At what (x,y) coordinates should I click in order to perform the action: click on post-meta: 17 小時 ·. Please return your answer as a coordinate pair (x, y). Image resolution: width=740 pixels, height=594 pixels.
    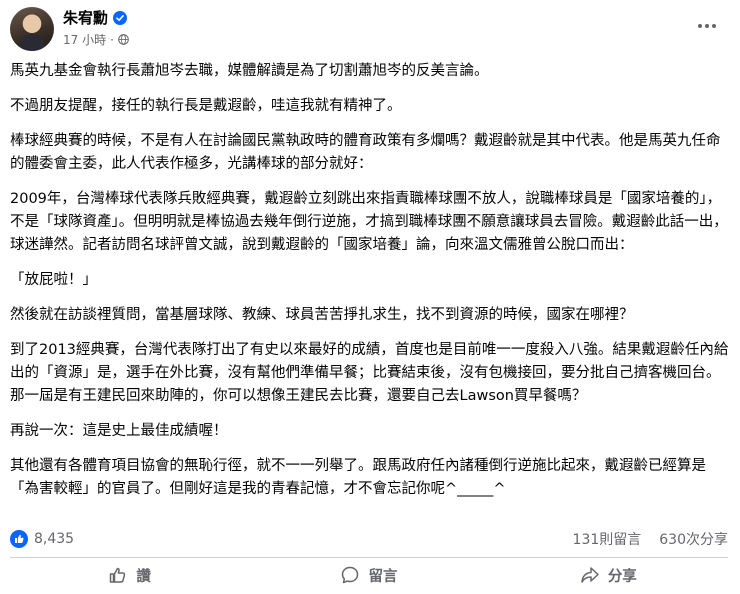
    Looking at the image, I should click on (96, 39).